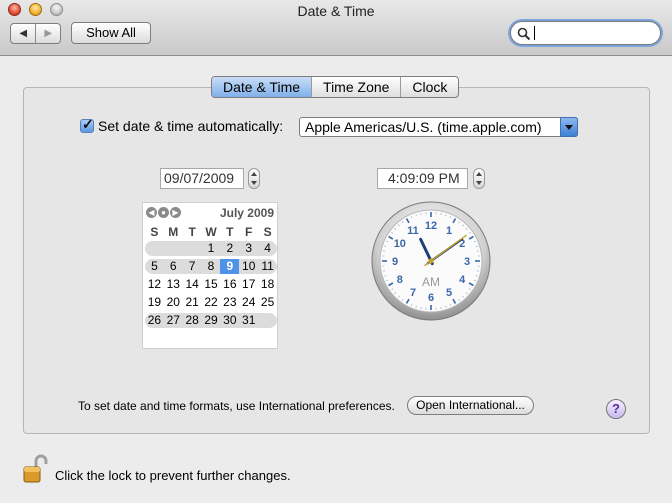  Describe the element at coordinates (202, 178) in the screenshot. I see `date-field: 09/07/2009` at that location.